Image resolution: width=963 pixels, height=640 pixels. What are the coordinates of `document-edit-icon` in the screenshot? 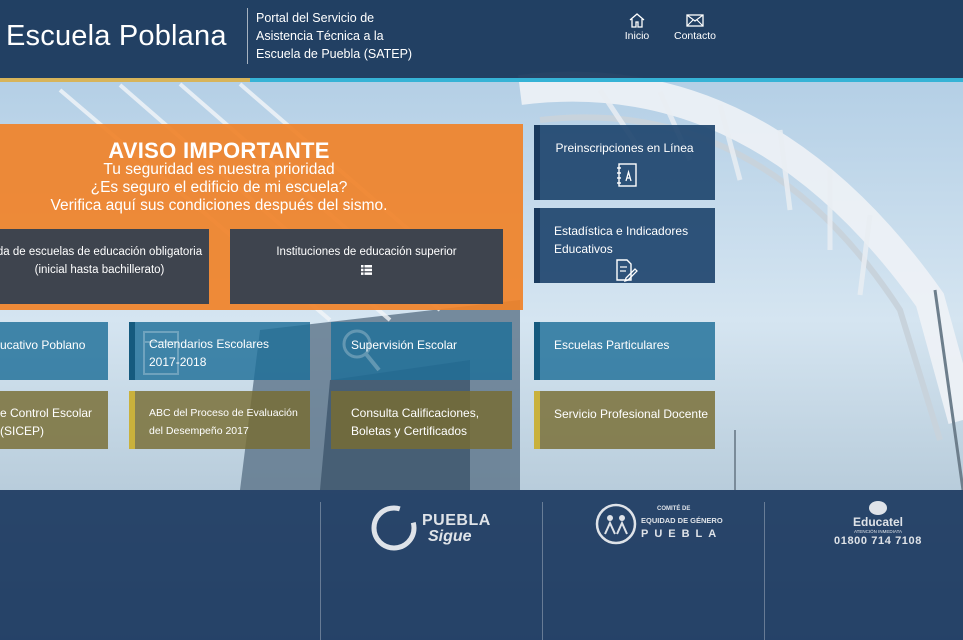 It's located at (627, 270).